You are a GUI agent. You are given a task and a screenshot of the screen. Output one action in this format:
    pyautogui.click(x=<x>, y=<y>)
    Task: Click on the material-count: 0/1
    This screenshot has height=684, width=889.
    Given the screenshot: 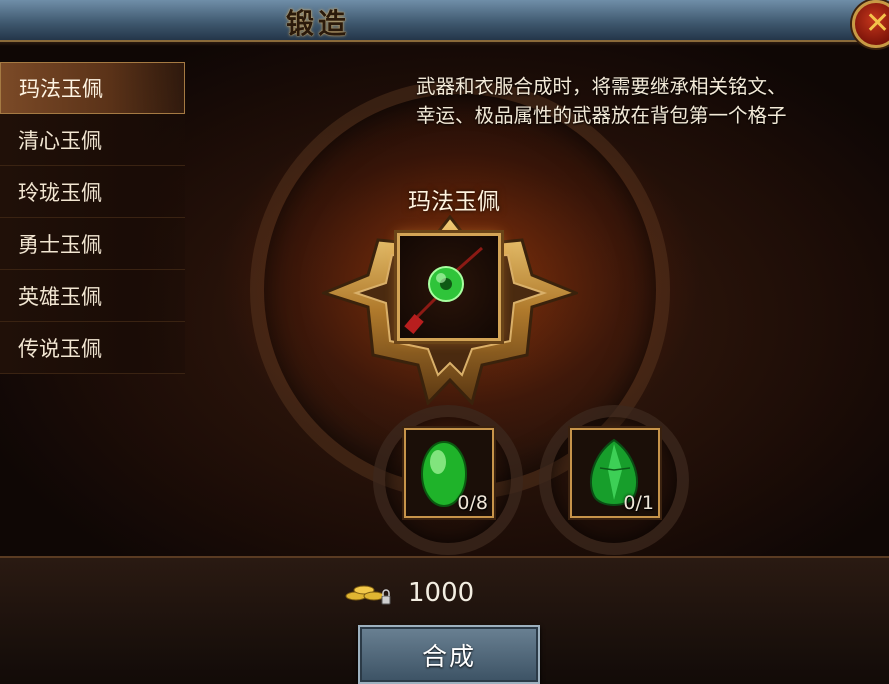 What is the action you would take?
    pyautogui.click(x=638, y=503)
    